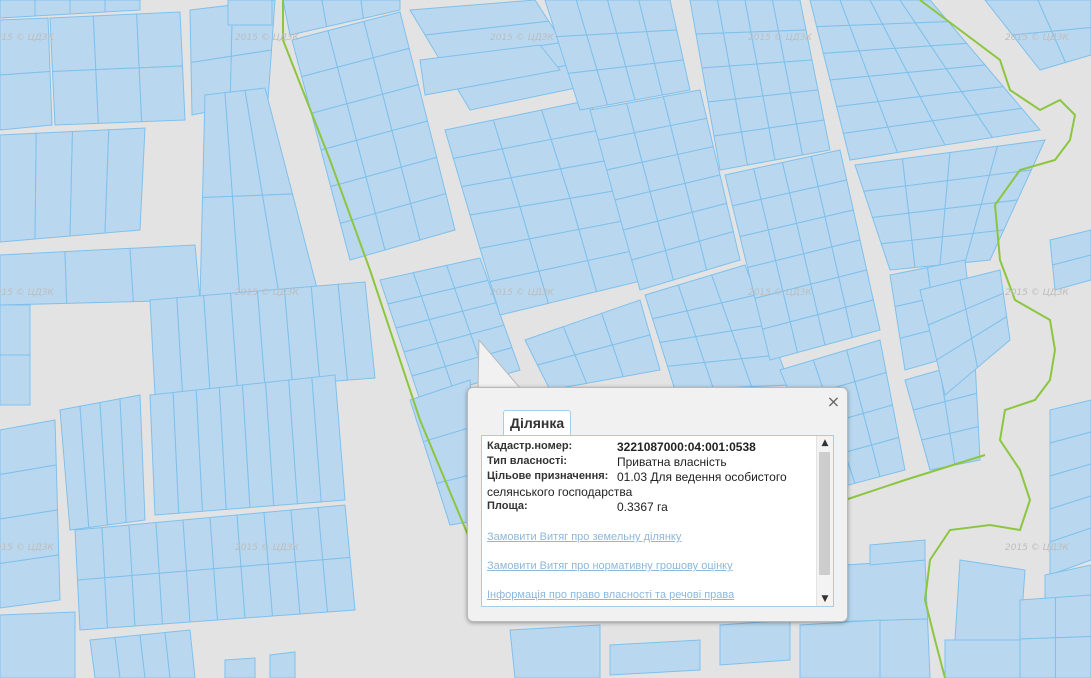  Describe the element at coordinates (642, 507) in the screenshot. I see `field-value: 0.3367 га` at that location.